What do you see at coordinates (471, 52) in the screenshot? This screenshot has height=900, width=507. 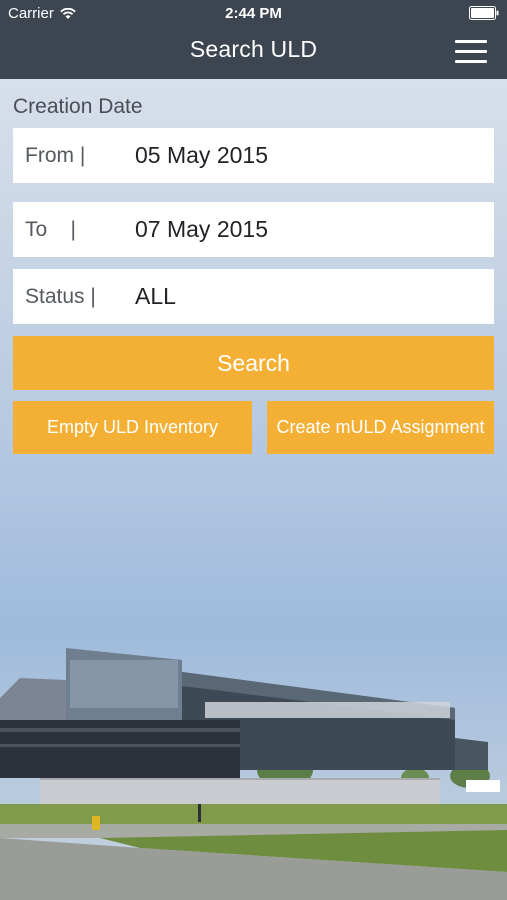 I see `hamburger-menu-icon` at bounding box center [471, 52].